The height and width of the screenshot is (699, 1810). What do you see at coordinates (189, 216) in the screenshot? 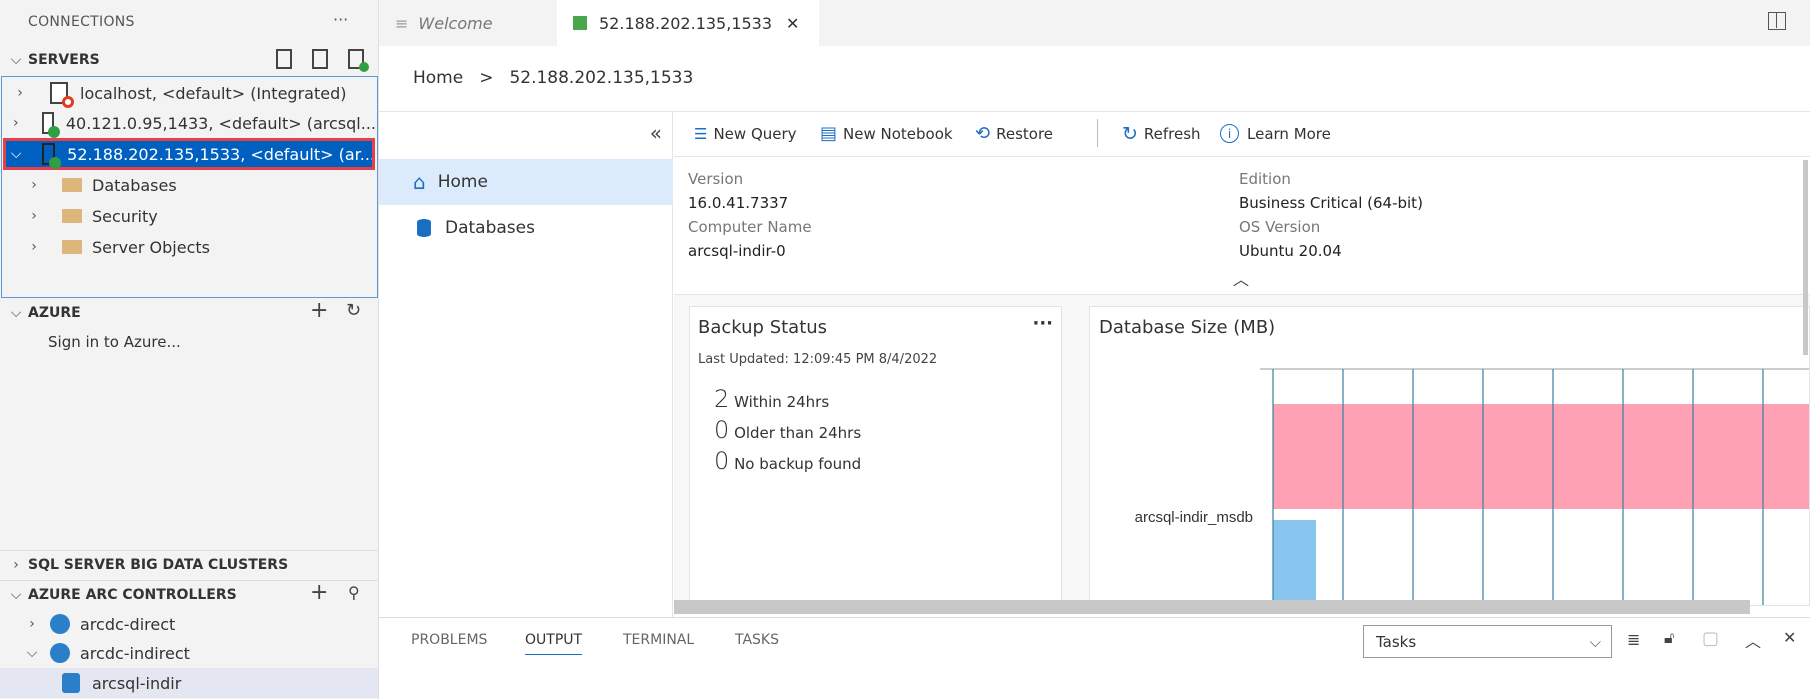
I see `tree-item-security: › Security` at bounding box center [189, 216].